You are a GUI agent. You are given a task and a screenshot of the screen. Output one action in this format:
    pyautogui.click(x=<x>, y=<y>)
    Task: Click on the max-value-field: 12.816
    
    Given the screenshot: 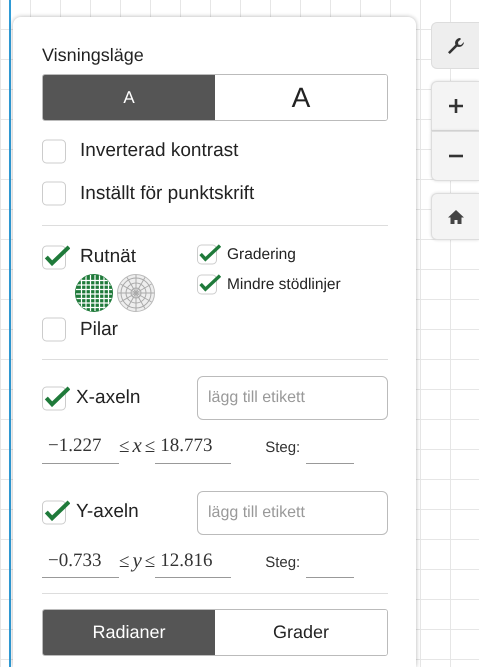 What is the action you would take?
    pyautogui.click(x=193, y=562)
    